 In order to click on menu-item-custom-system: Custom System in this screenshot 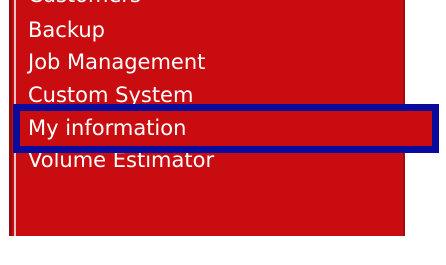, I will do `click(110, 95)`.